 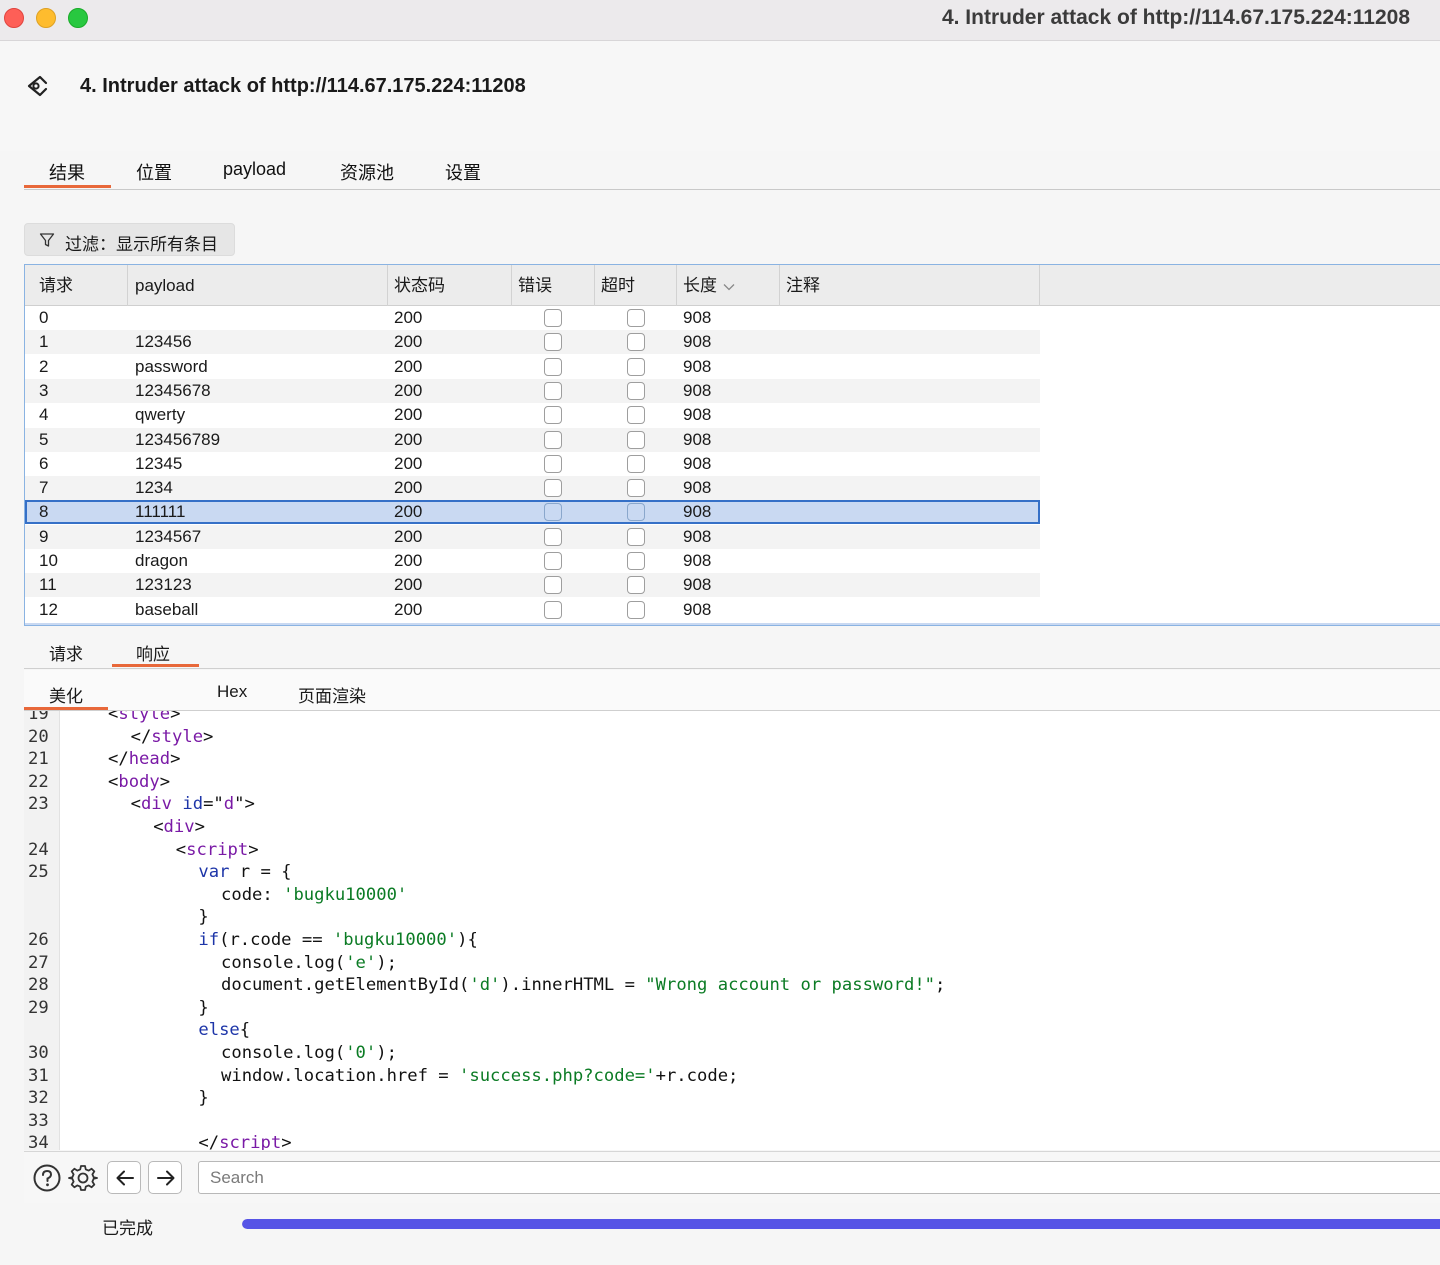 What do you see at coordinates (910, 285) in the screenshot?
I see `column-header-comment: 注释` at bounding box center [910, 285].